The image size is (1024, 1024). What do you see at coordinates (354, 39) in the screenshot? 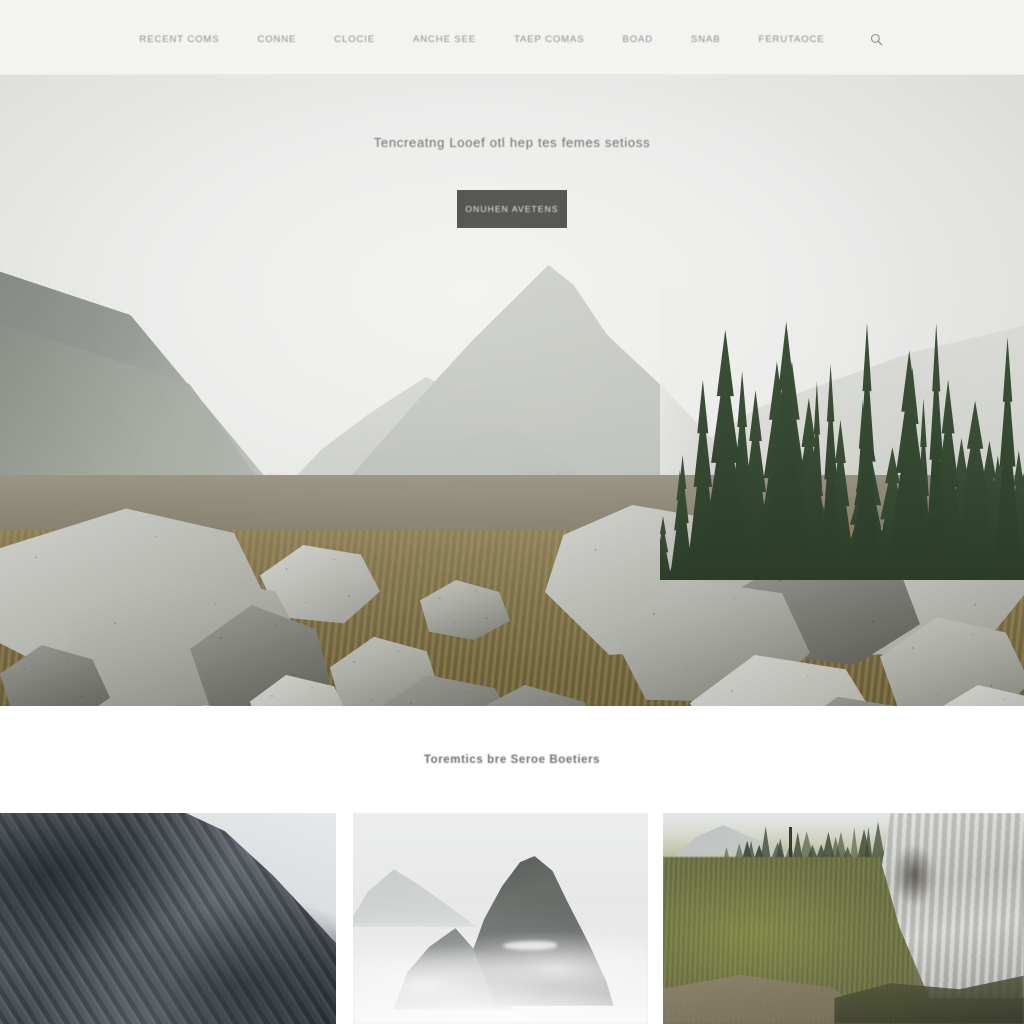
I see `nav-item-2: Clocie` at bounding box center [354, 39].